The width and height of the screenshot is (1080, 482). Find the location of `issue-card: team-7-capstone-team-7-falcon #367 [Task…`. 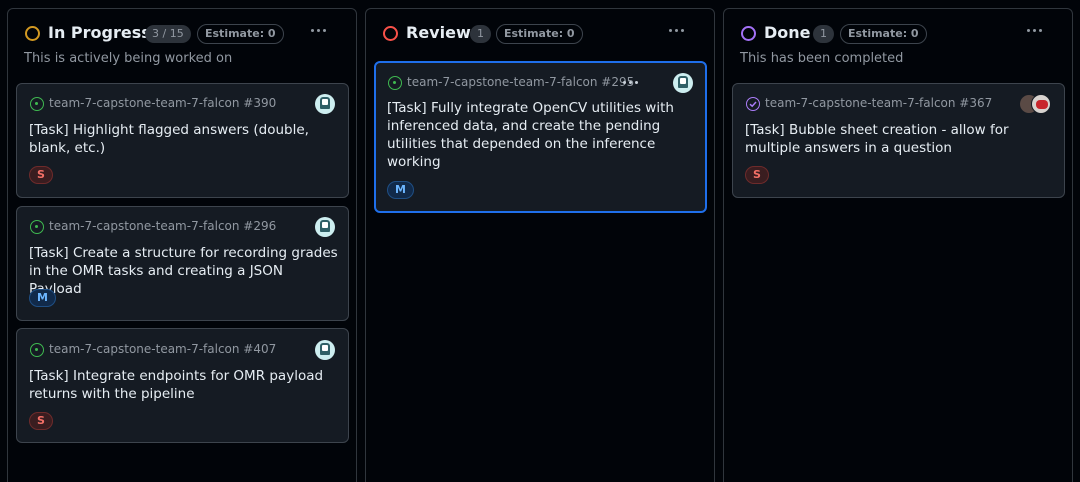

issue-card: team-7-capstone-team-7-falcon #367 [Task… is located at coordinates (898, 140).